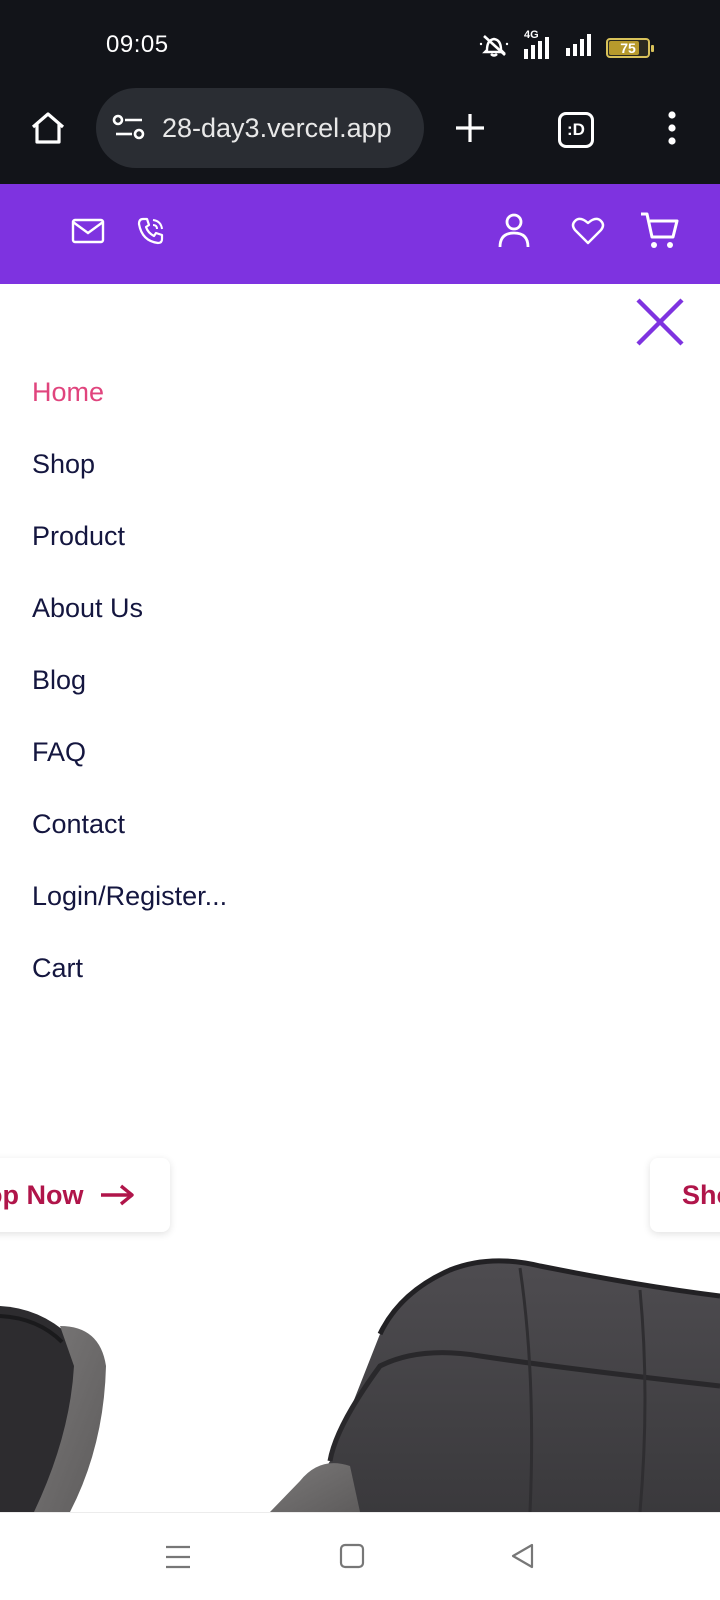 The height and width of the screenshot is (1600, 720). What do you see at coordinates (287, 128) in the screenshot?
I see `url-text: 28-day3.vercel.app` at bounding box center [287, 128].